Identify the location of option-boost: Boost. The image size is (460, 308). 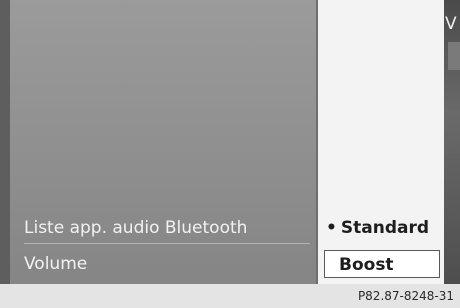
(382, 264).